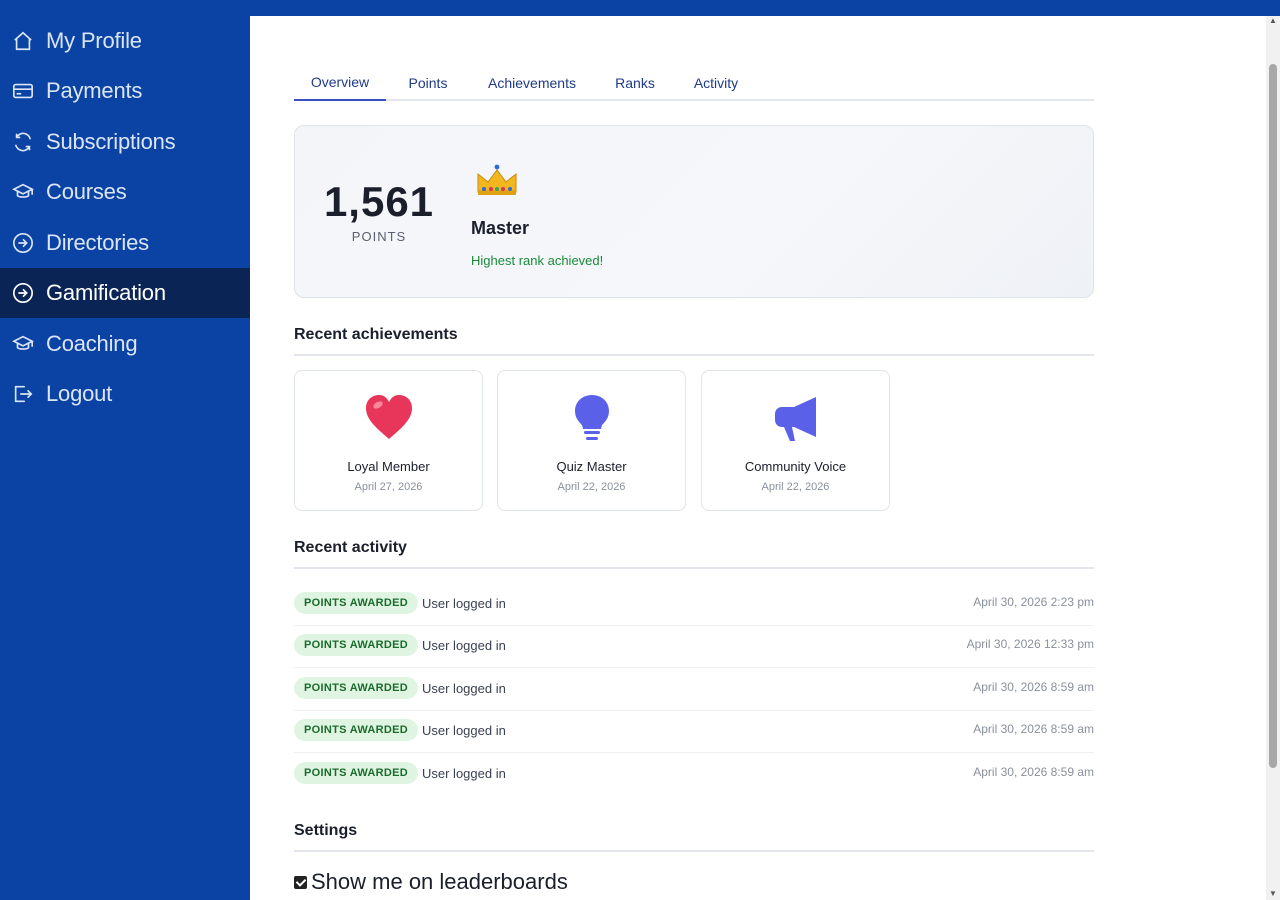  What do you see at coordinates (92, 343) in the screenshot?
I see `sidebar-item-label: Coaching` at bounding box center [92, 343].